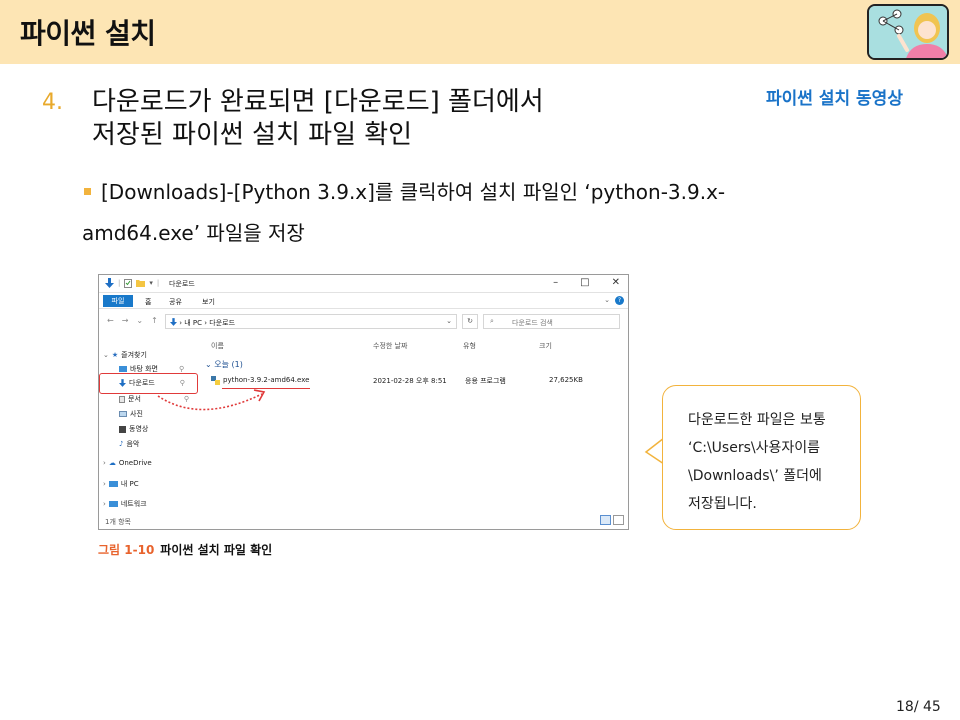 This screenshot has height=720, width=960. What do you see at coordinates (618, 520) in the screenshot?
I see `large-icons-view-icon` at bounding box center [618, 520].